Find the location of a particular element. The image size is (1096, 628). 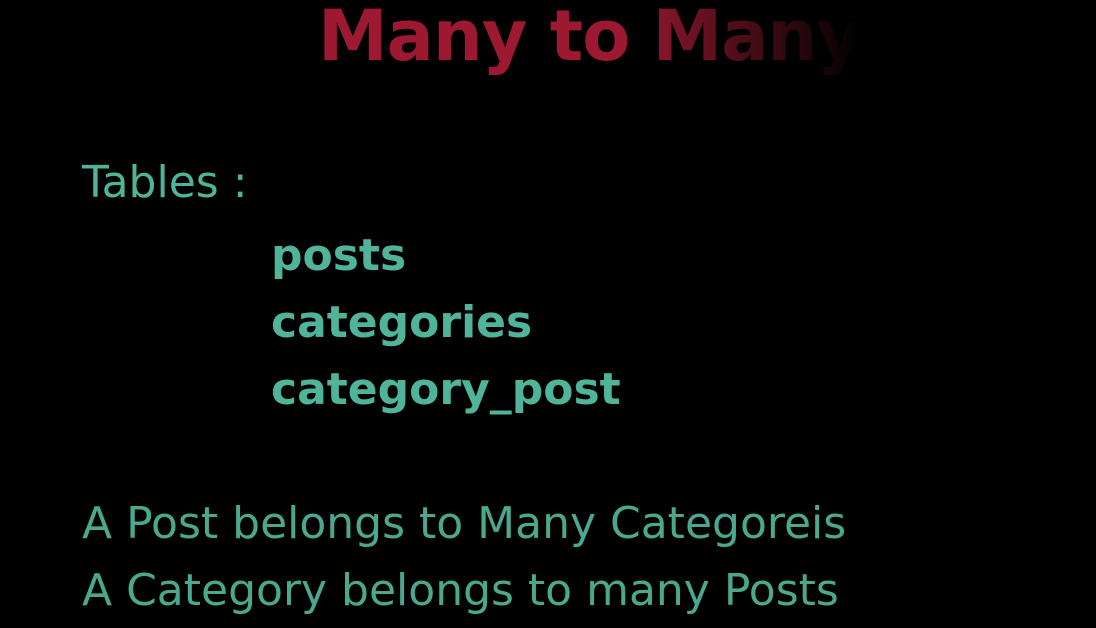

table-item-categories: categories is located at coordinates (402, 322).